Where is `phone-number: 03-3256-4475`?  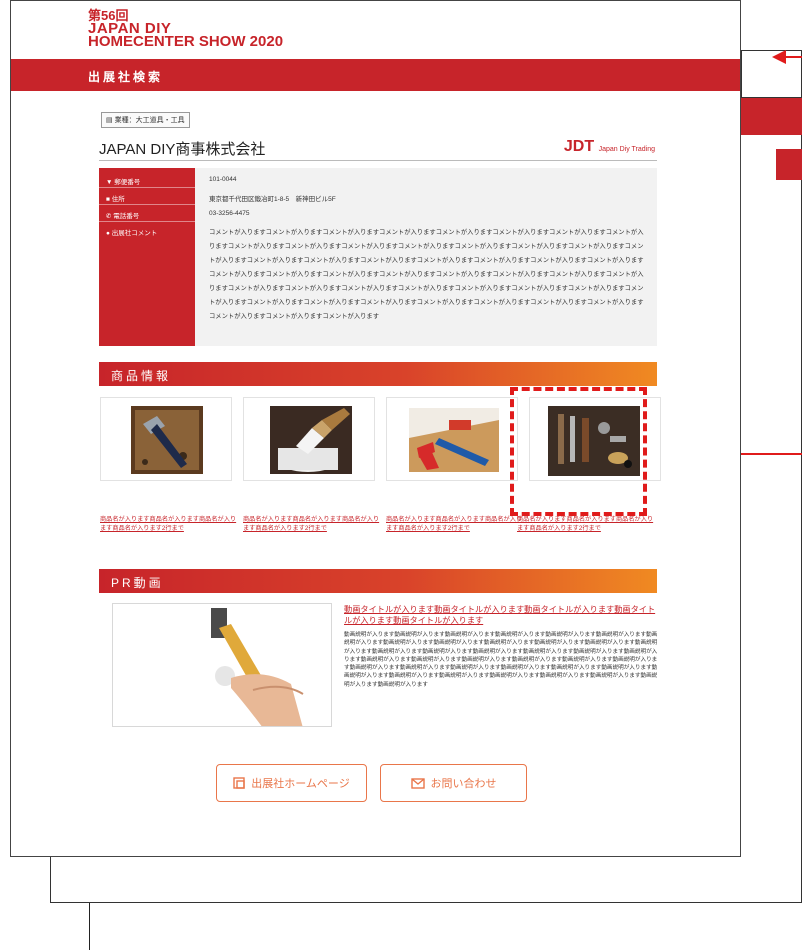 phone-number: 03-3256-4475 is located at coordinates (229, 213).